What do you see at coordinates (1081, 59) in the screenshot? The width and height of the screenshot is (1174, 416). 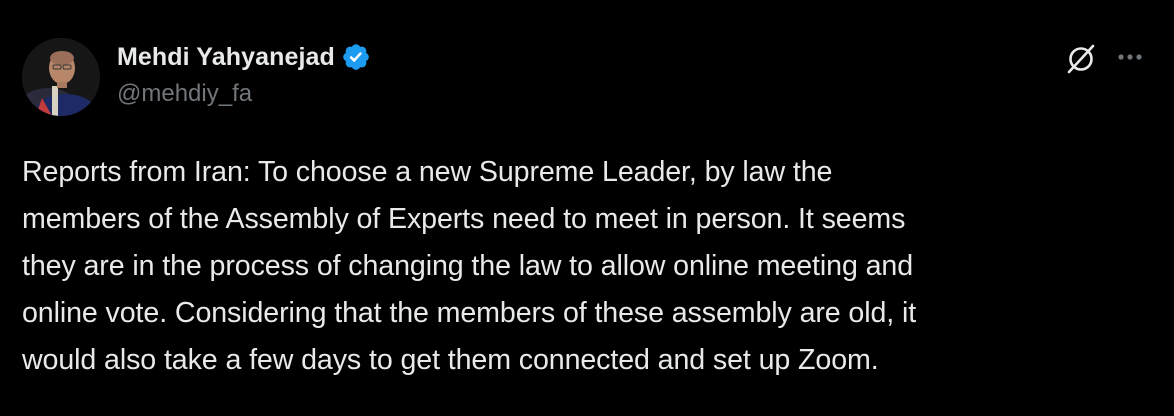 I see `grok-icon` at bounding box center [1081, 59].